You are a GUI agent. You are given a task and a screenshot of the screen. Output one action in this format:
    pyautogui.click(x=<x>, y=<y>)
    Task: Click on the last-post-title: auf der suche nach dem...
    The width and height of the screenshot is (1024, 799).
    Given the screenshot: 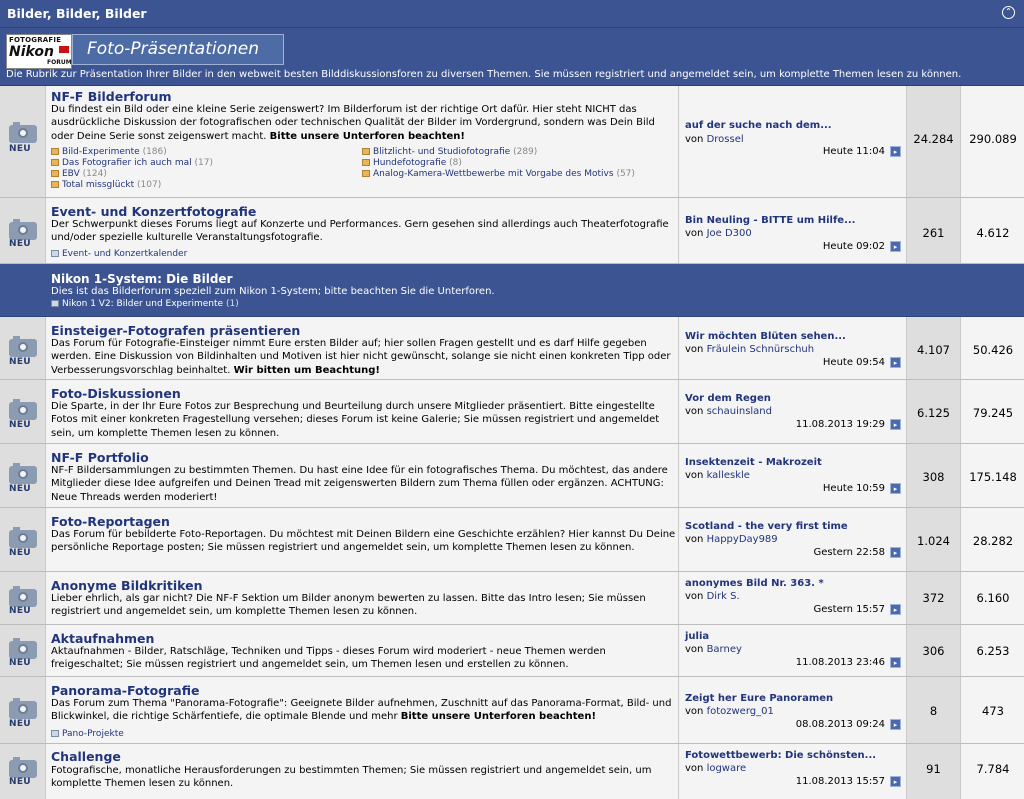 What is the action you would take?
    pyautogui.click(x=758, y=125)
    